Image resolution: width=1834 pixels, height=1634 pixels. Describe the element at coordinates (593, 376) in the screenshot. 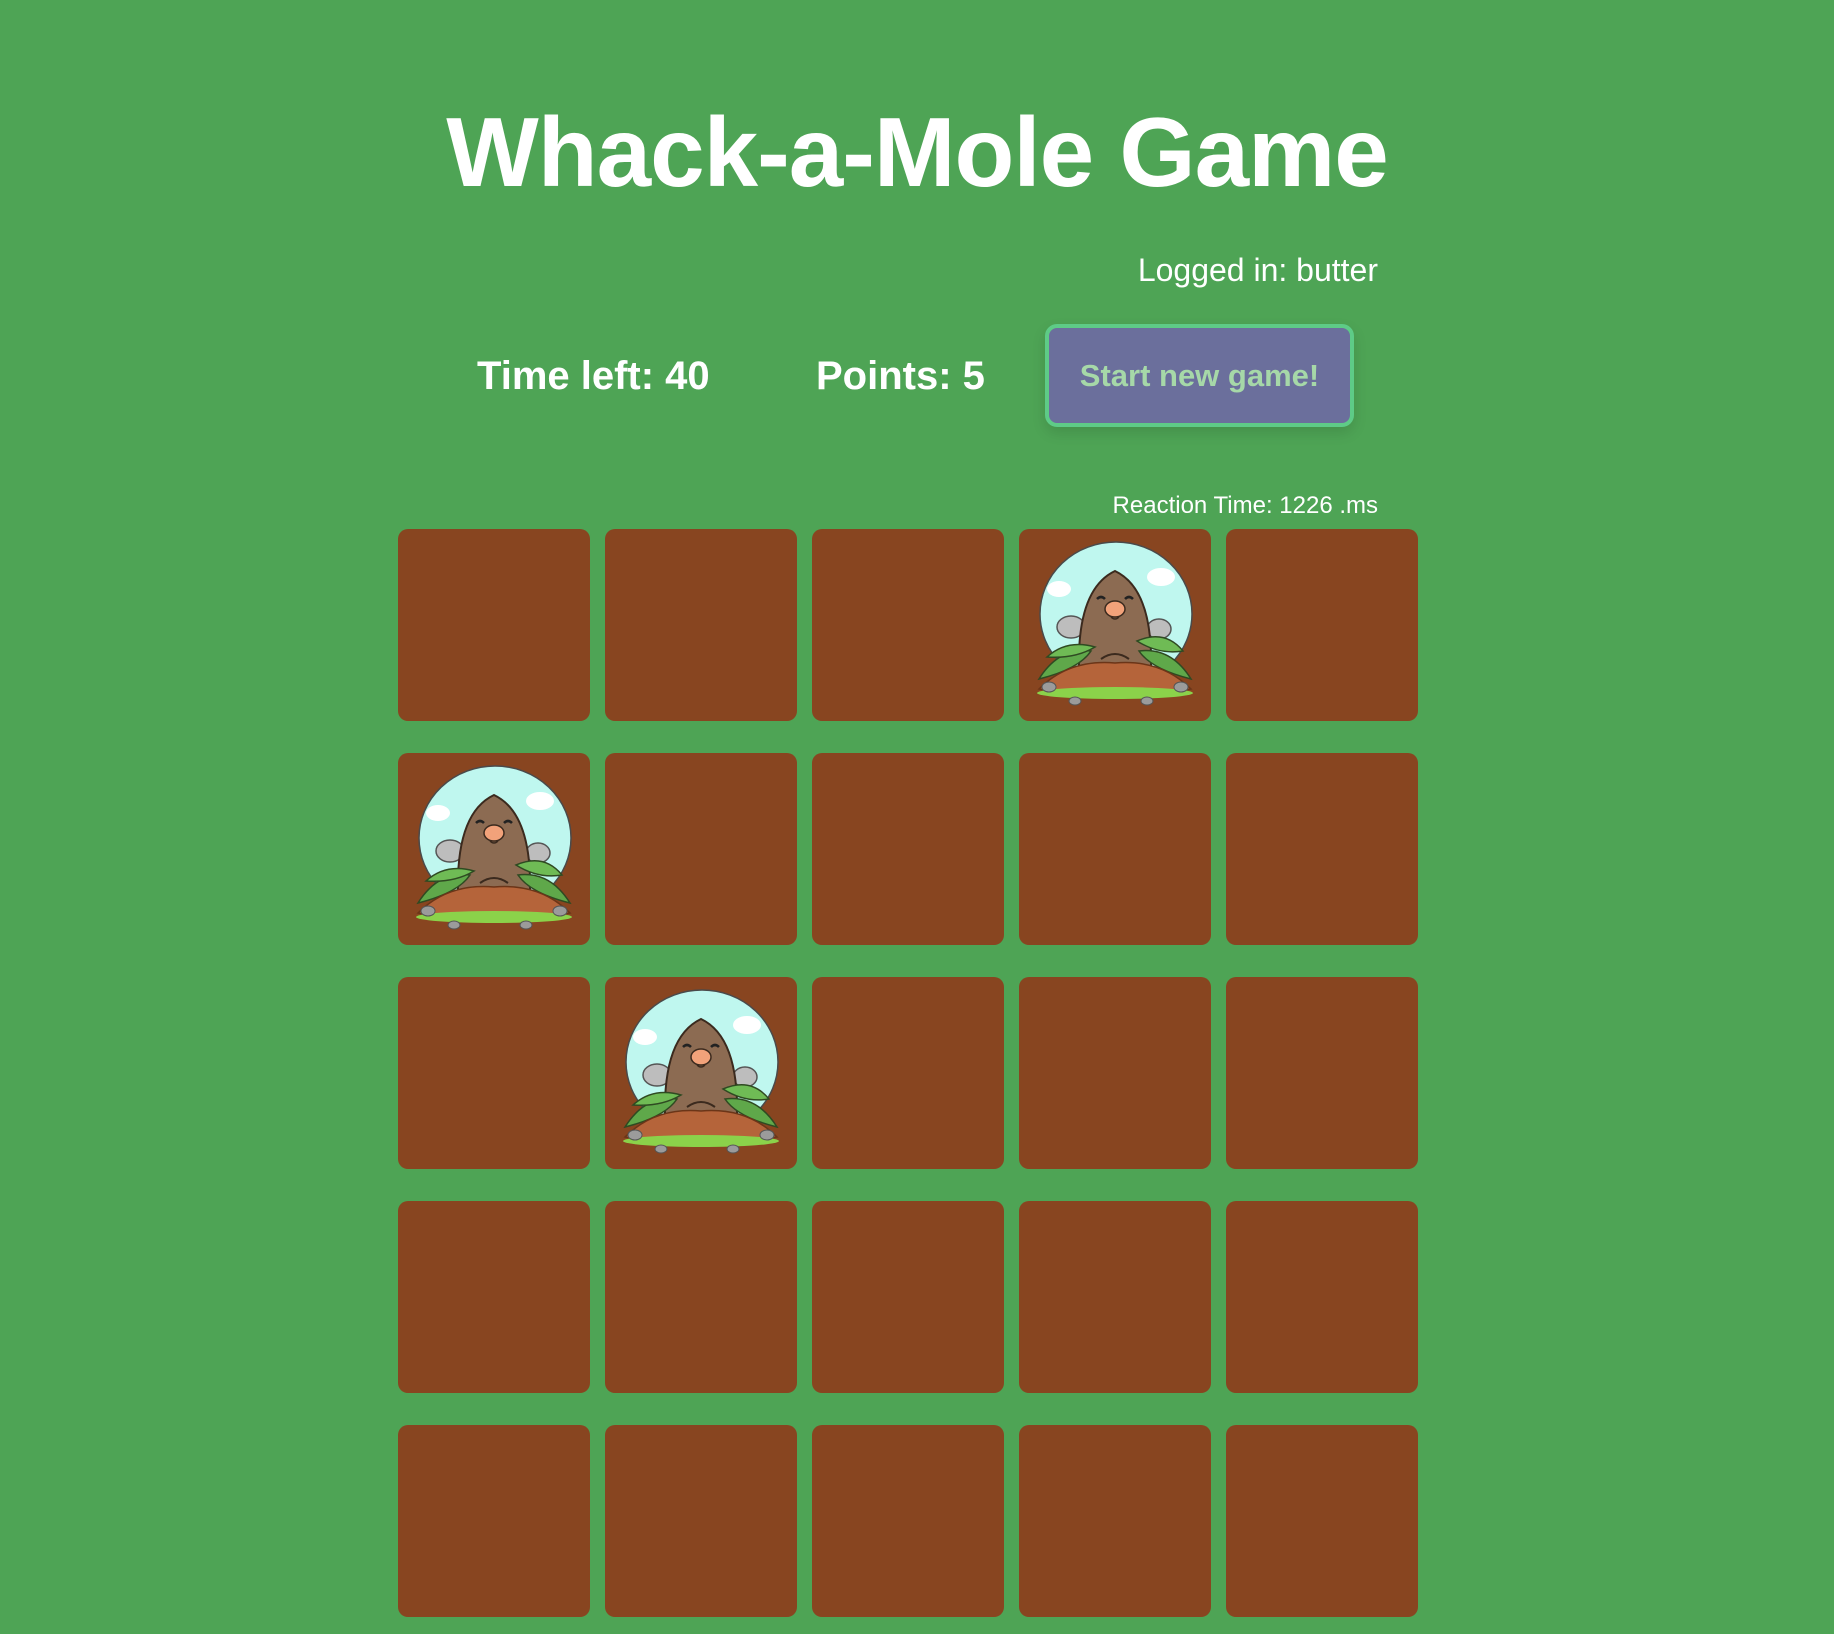

I see `time-left: Time left: 40` at that location.